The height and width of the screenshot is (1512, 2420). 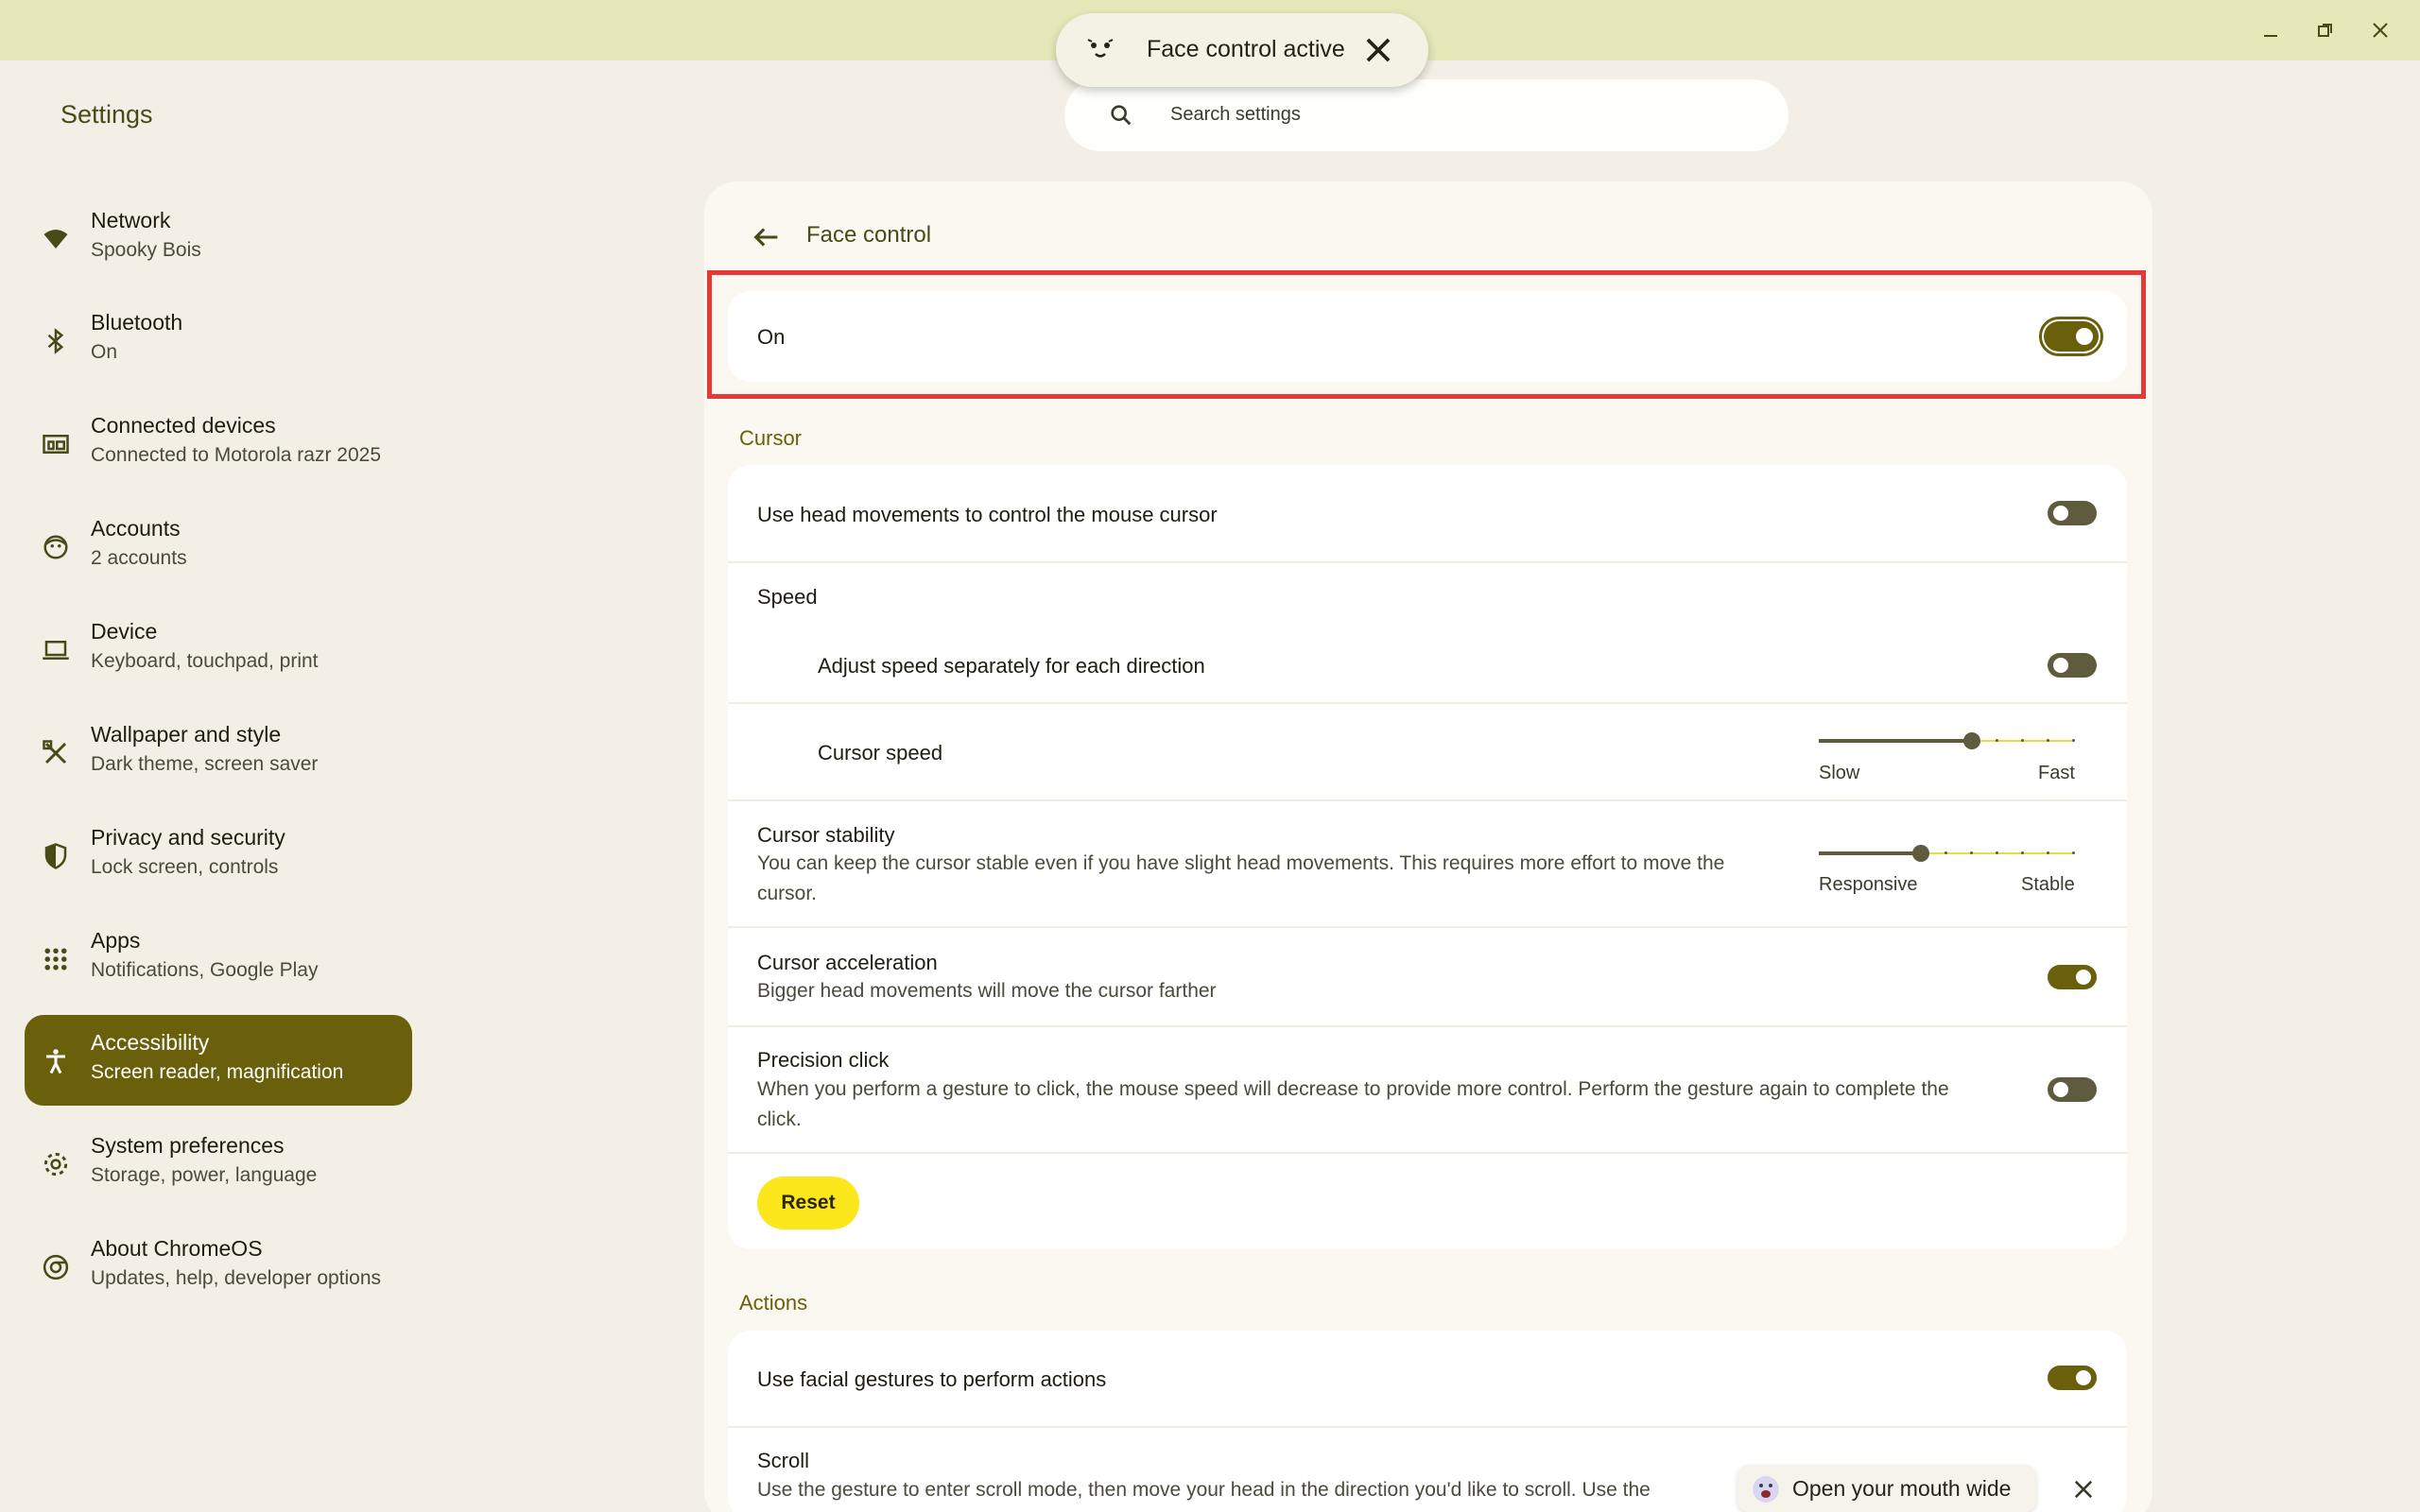 What do you see at coordinates (218, 1072) in the screenshot?
I see `sidebar-item-sub: Screen reader, magnification` at bounding box center [218, 1072].